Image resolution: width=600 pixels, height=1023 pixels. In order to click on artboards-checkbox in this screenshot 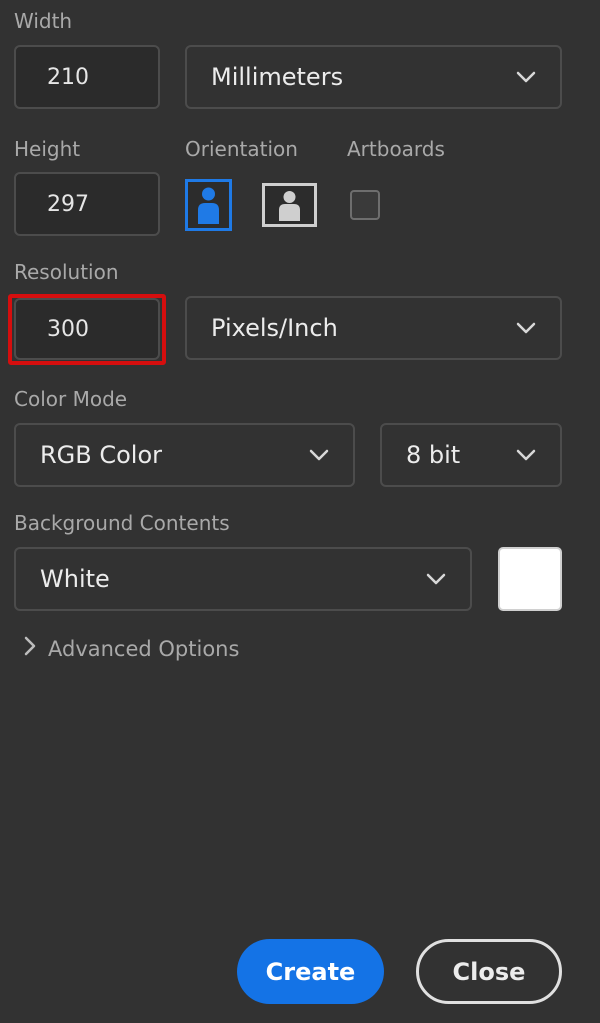, I will do `click(365, 205)`.